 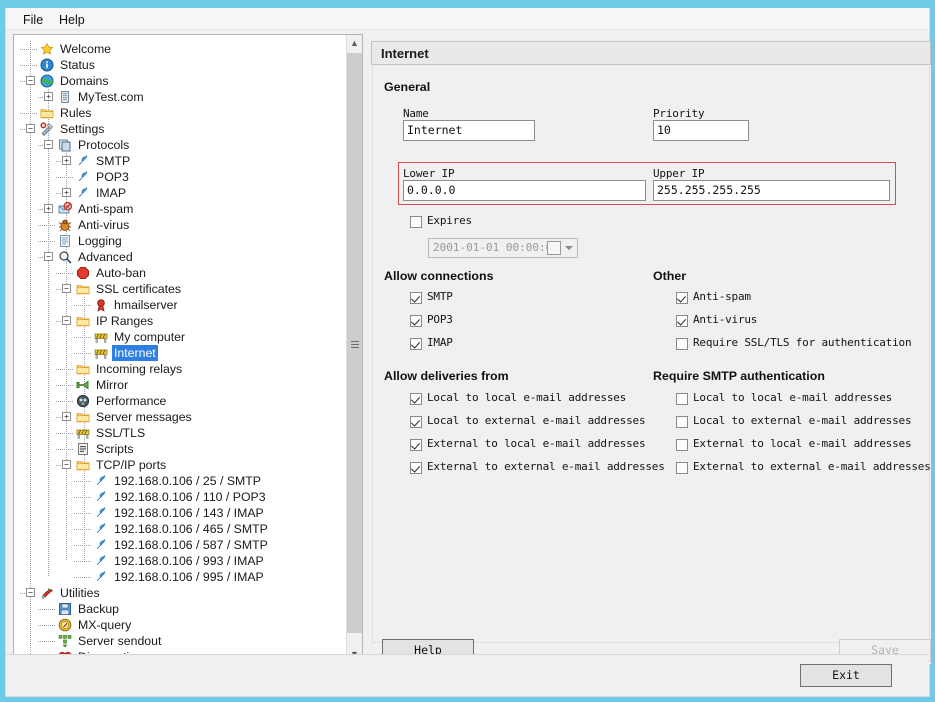 What do you see at coordinates (180, 209) in the screenshot?
I see `tree-item-anti-spam: + Anti-spam` at bounding box center [180, 209].